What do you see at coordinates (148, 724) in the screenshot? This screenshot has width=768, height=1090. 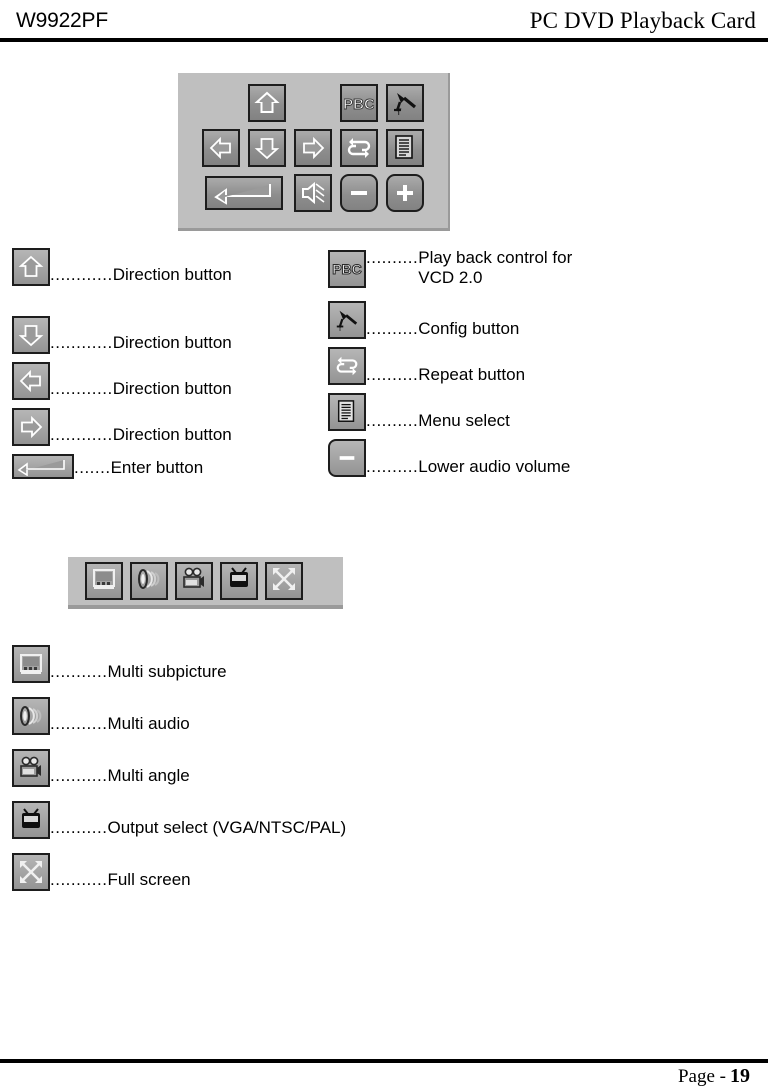 I see `legend-label: Multi audio` at bounding box center [148, 724].